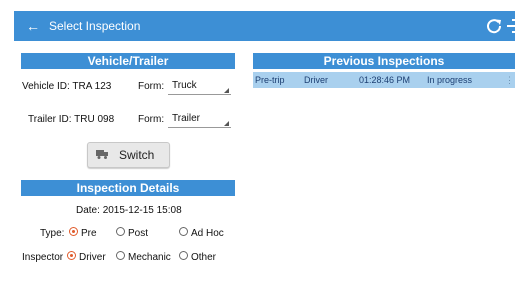  I want to click on row-inspector: Driver, so click(316, 80).